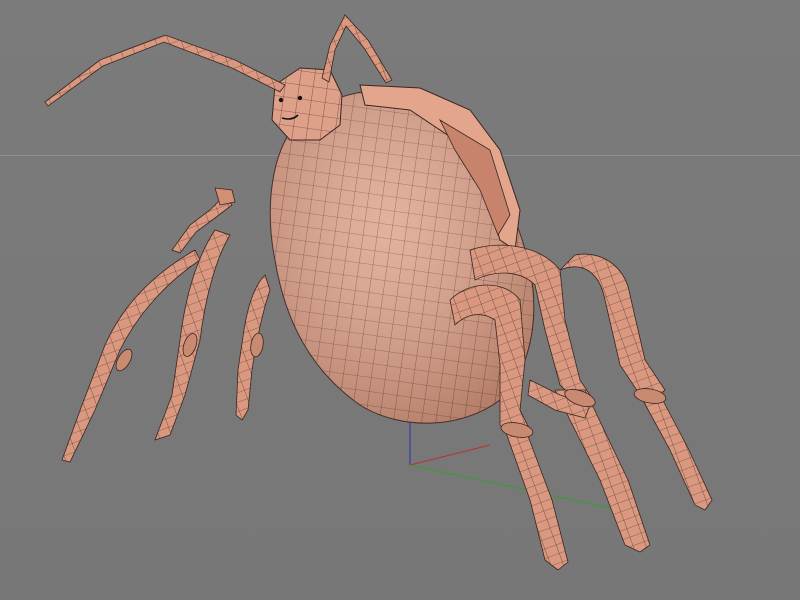 The image size is (800, 600). I want to click on head-mesh, so click(307, 104).